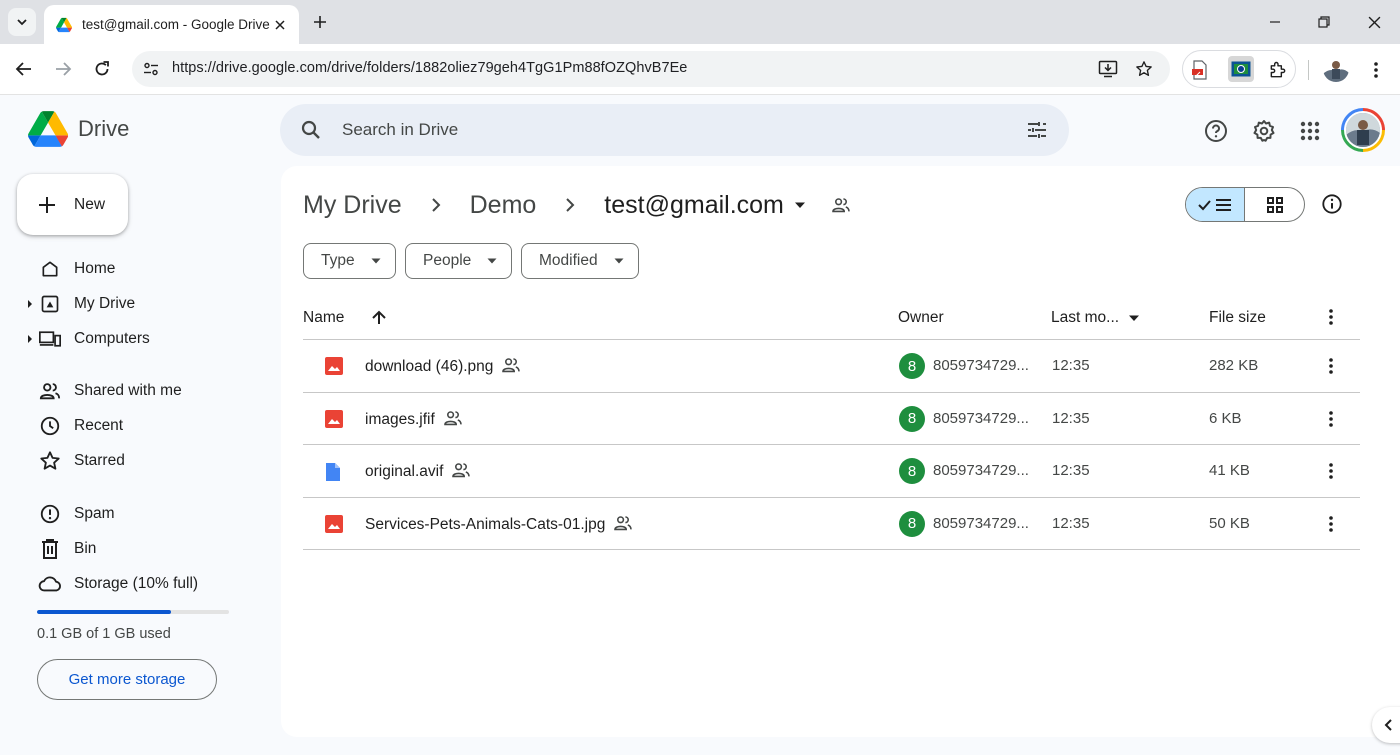  I want to click on file-name: original.avif, so click(404, 471).